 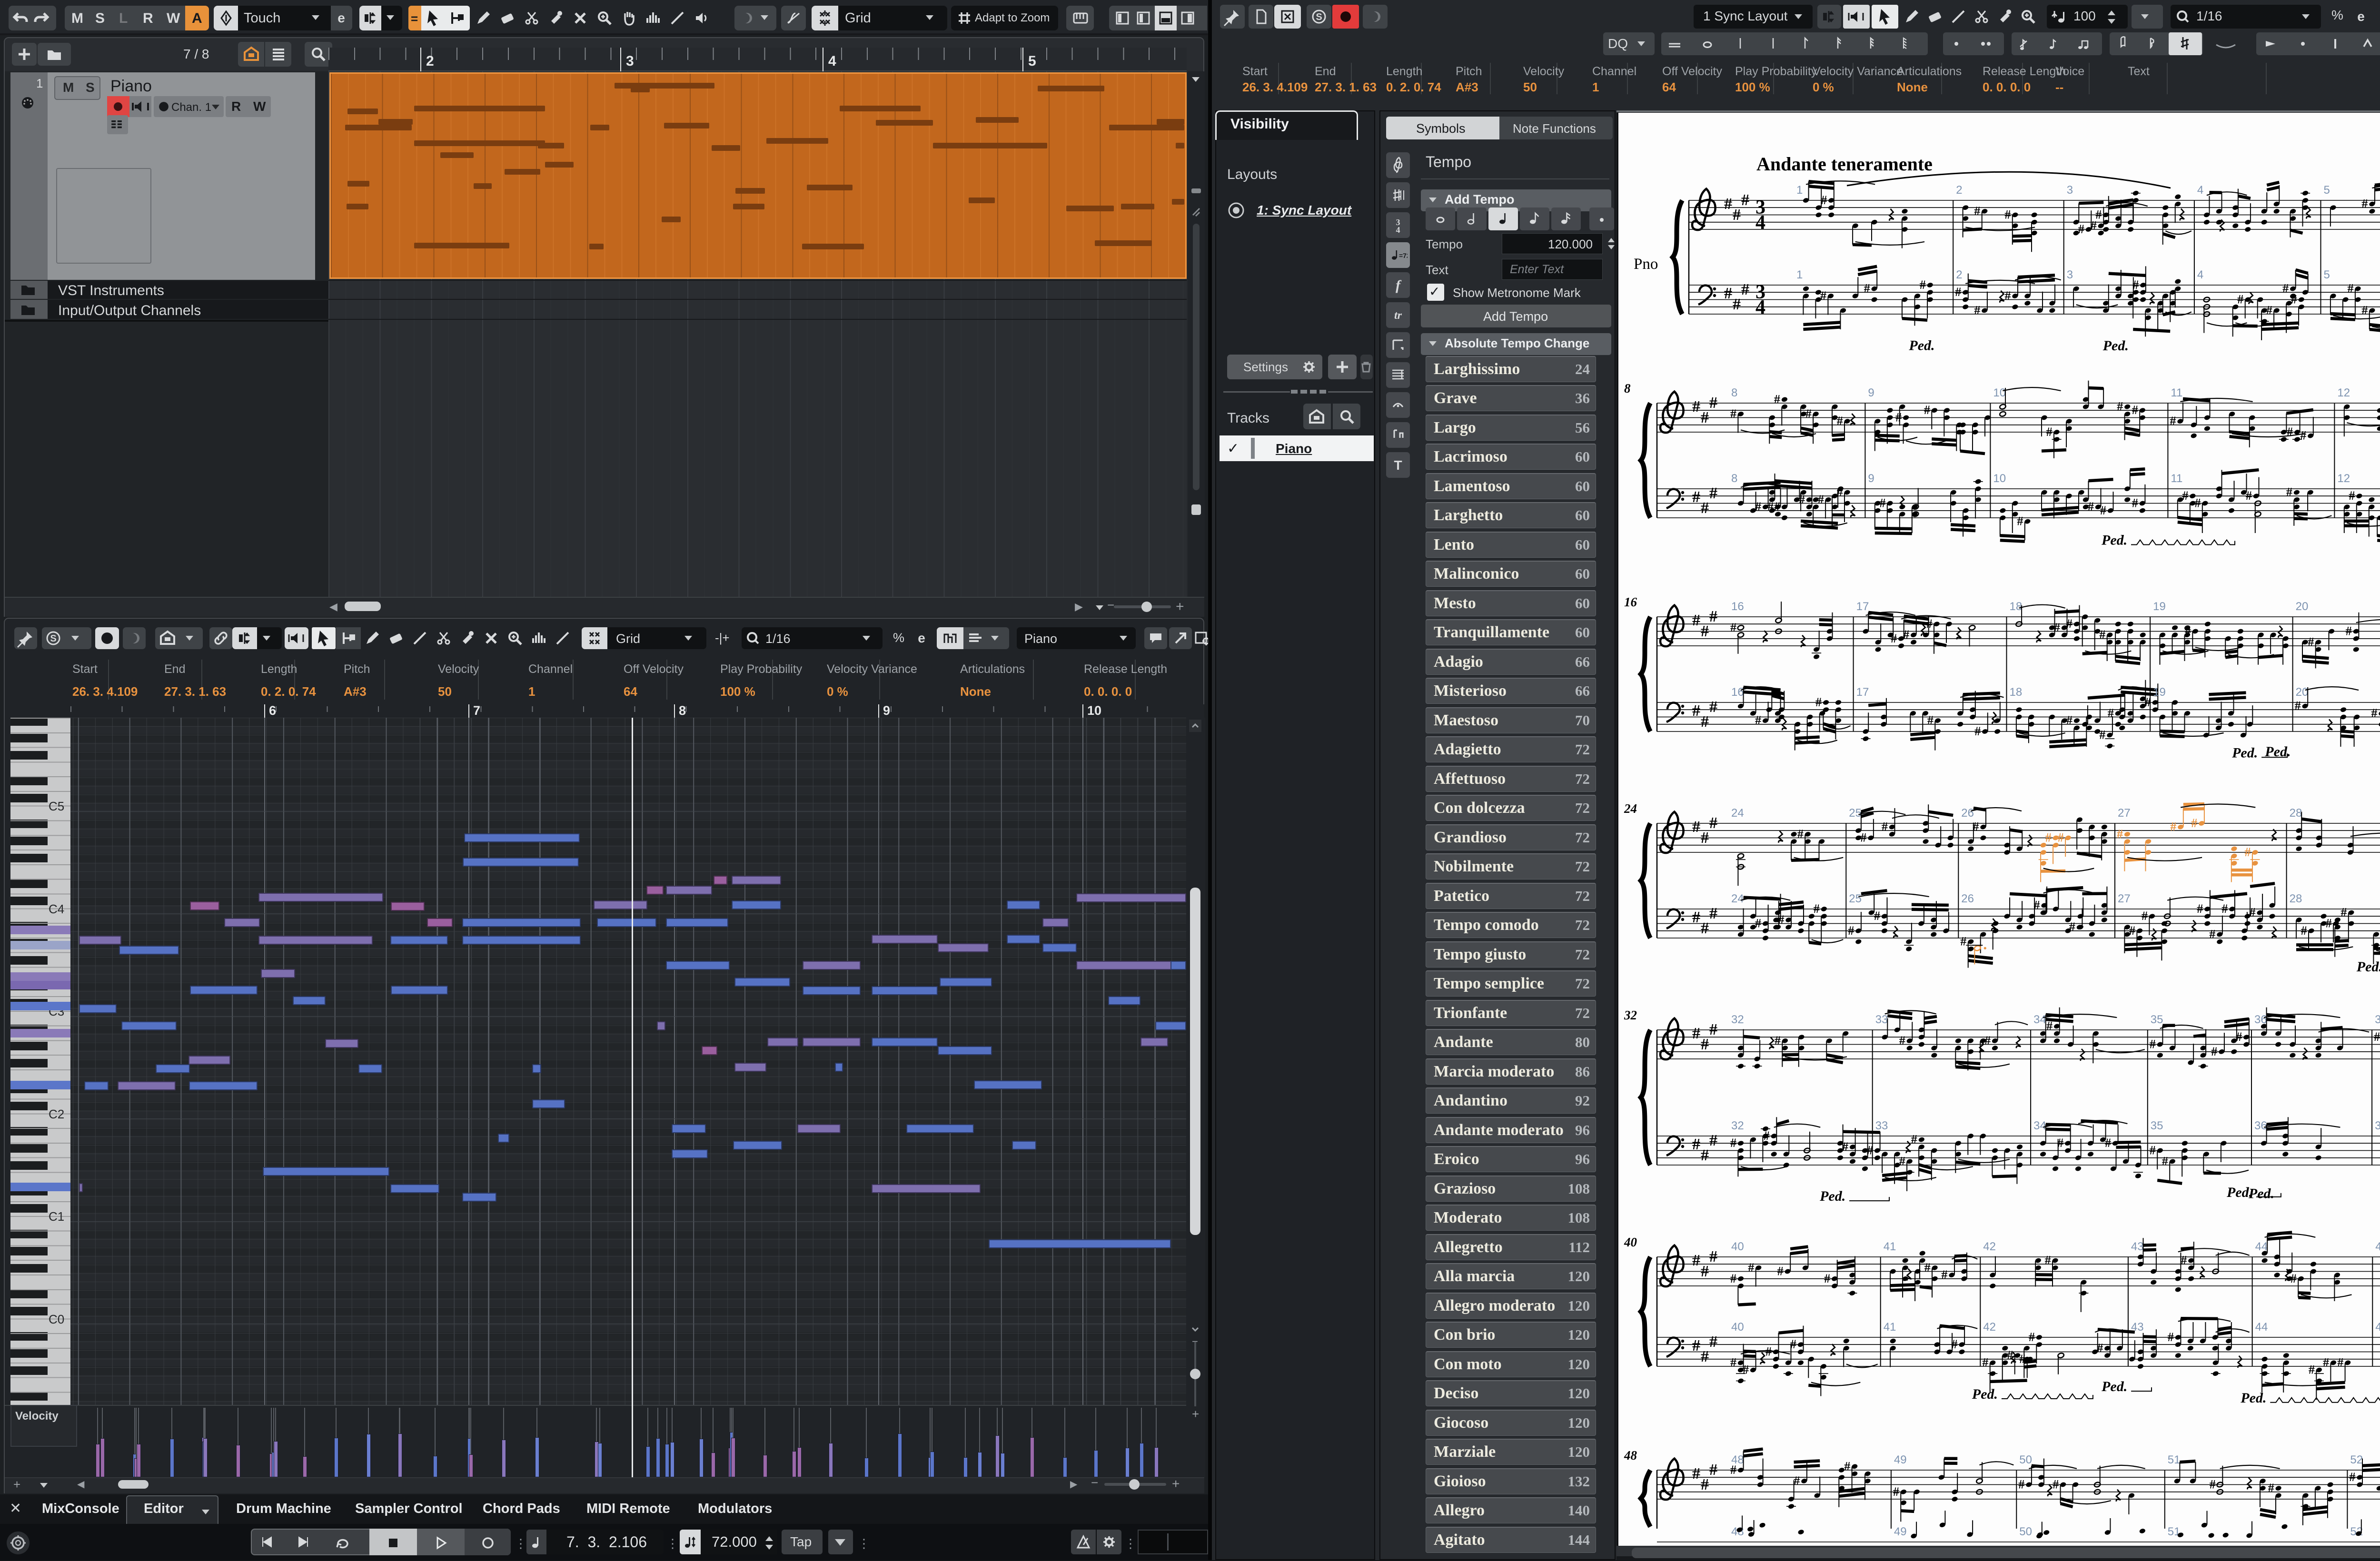 I want to click on svg-text: 20, so click(x=2302, y=606).